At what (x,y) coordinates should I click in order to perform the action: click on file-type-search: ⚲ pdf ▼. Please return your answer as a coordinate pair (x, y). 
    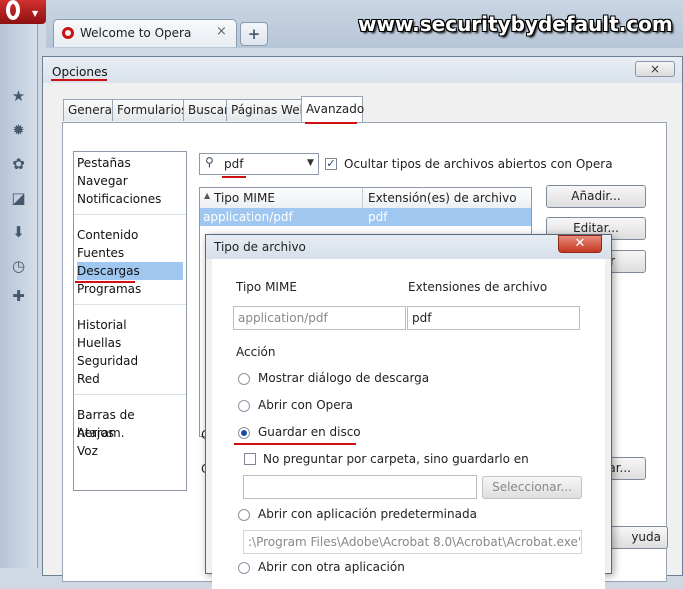
    Looking at the image, I should click on (259, 165).